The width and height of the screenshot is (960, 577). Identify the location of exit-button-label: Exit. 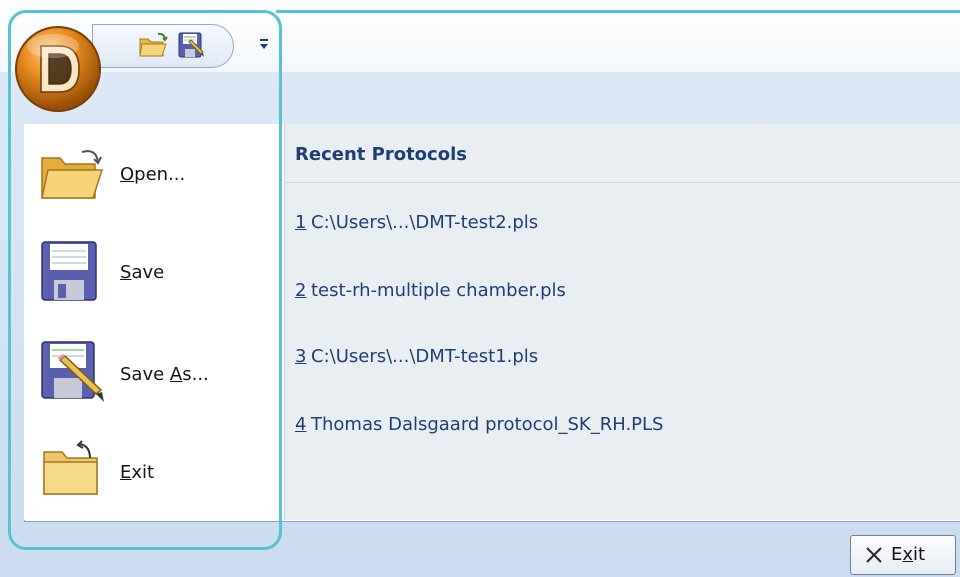
(908, 554).